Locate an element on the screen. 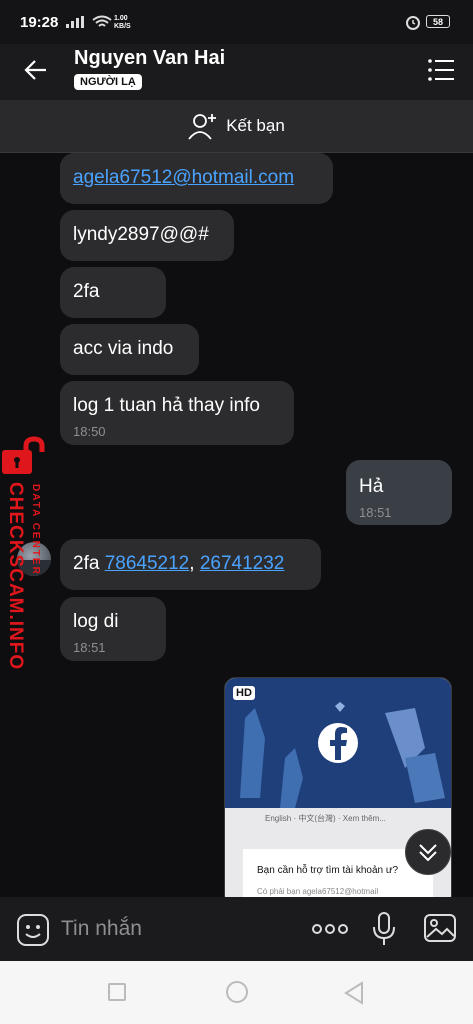 The height and width of the screenshot is (1024, 473). message-text: log di is located at coordinates (96, 621).